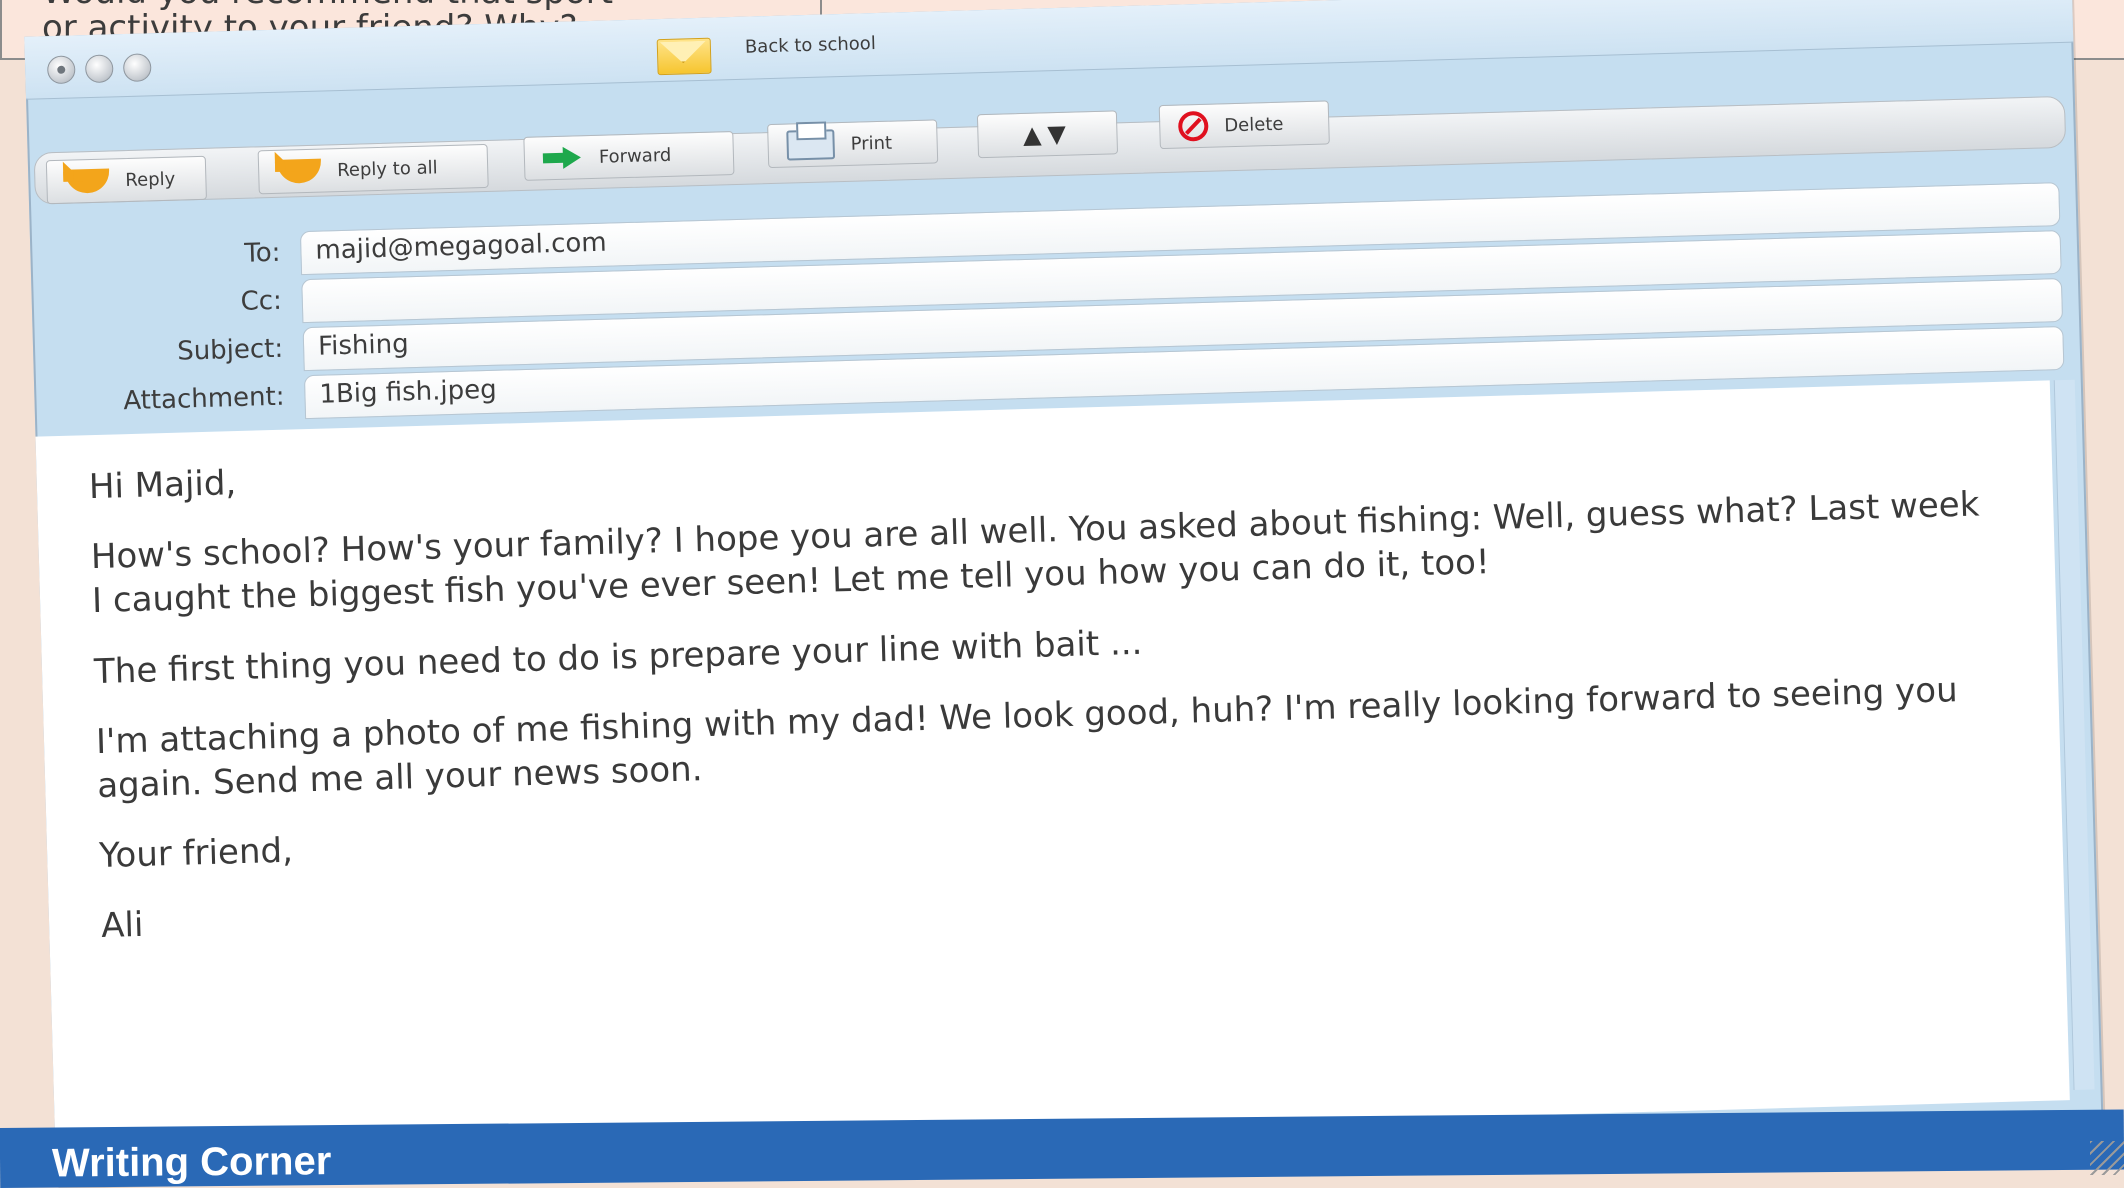 This screenshot has width=2124, height=1188. I want to click on reply-label: Reply, so click(150, 179).